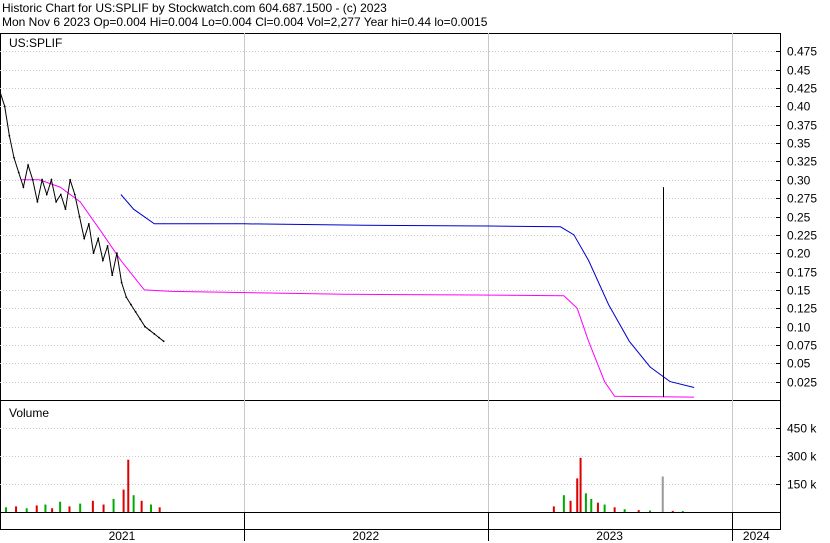  I want to click on year-label: 2023, so click(609, 536).